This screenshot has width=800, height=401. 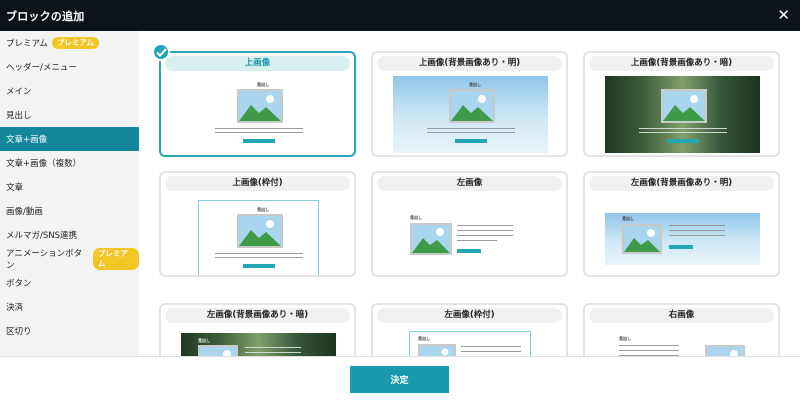 I want to click on sidebar-item-text: 文章, so click(x=69, y=187).